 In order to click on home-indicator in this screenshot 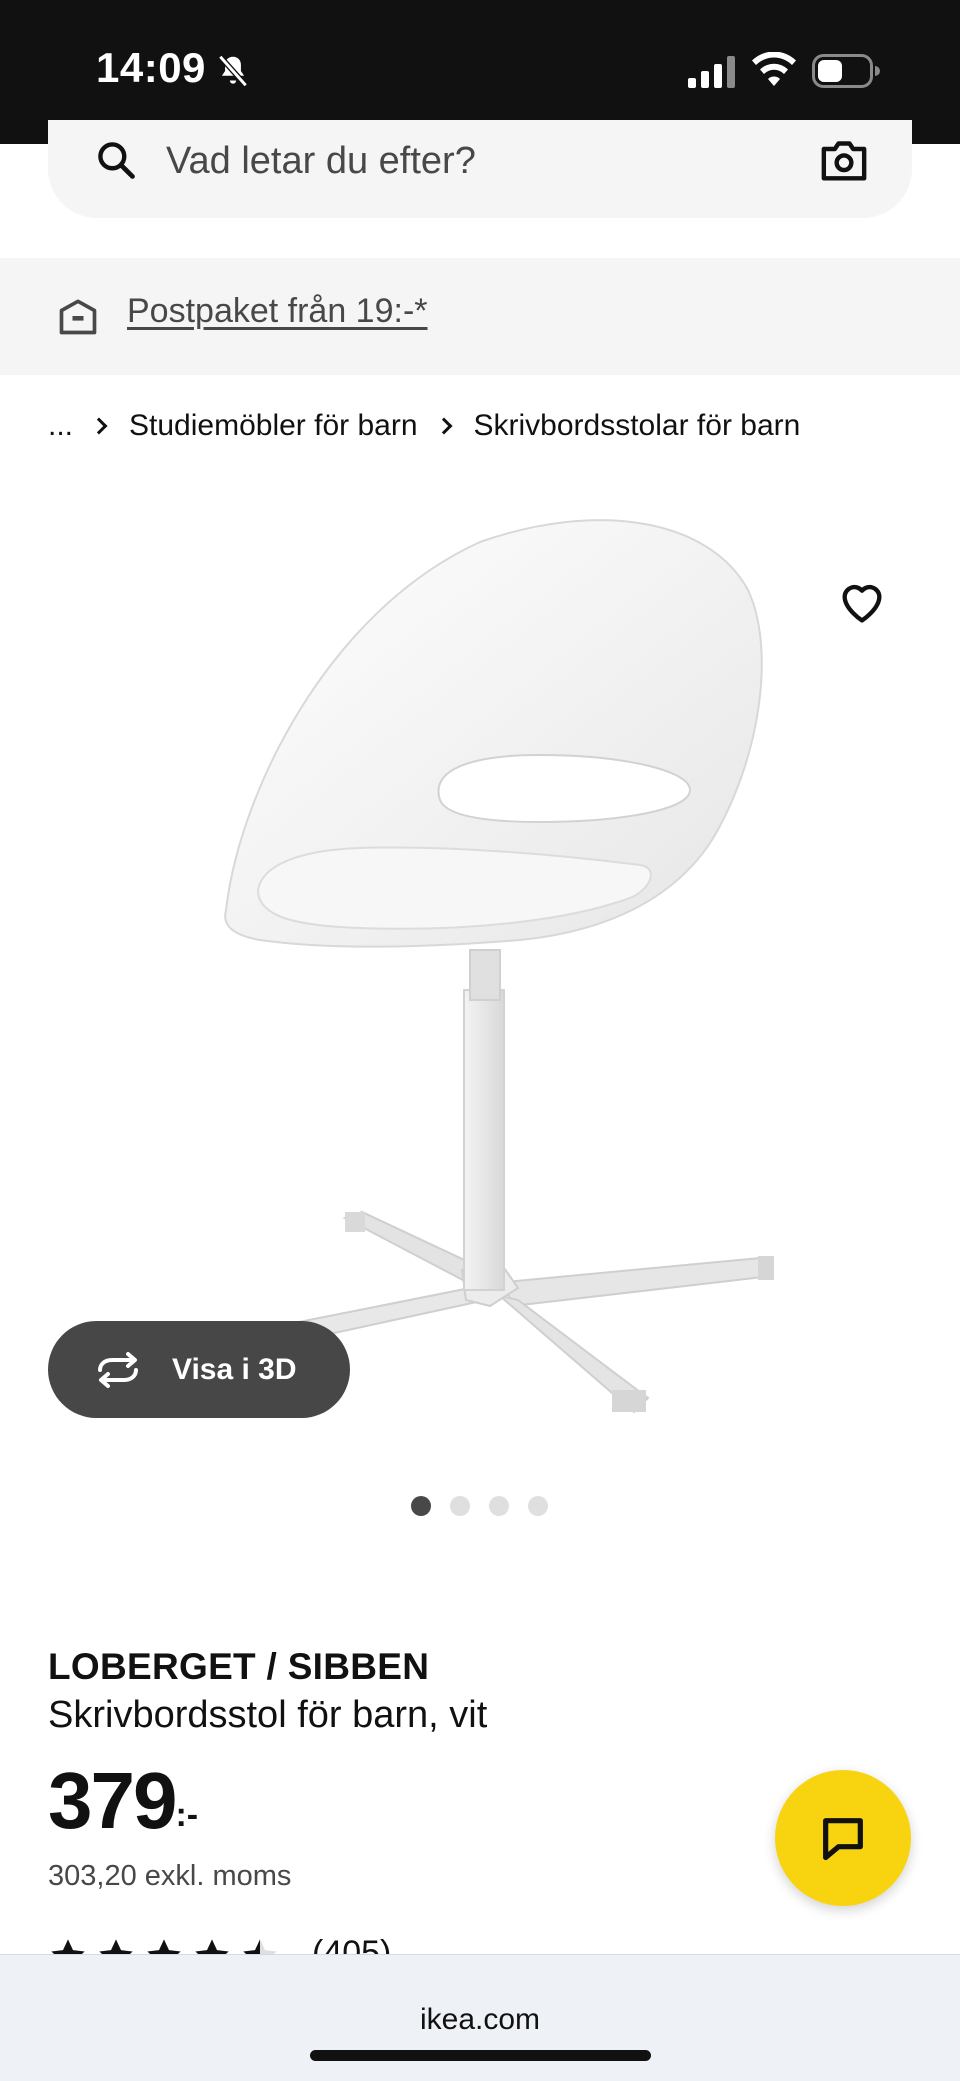, I will do `click(480, 2055)`.